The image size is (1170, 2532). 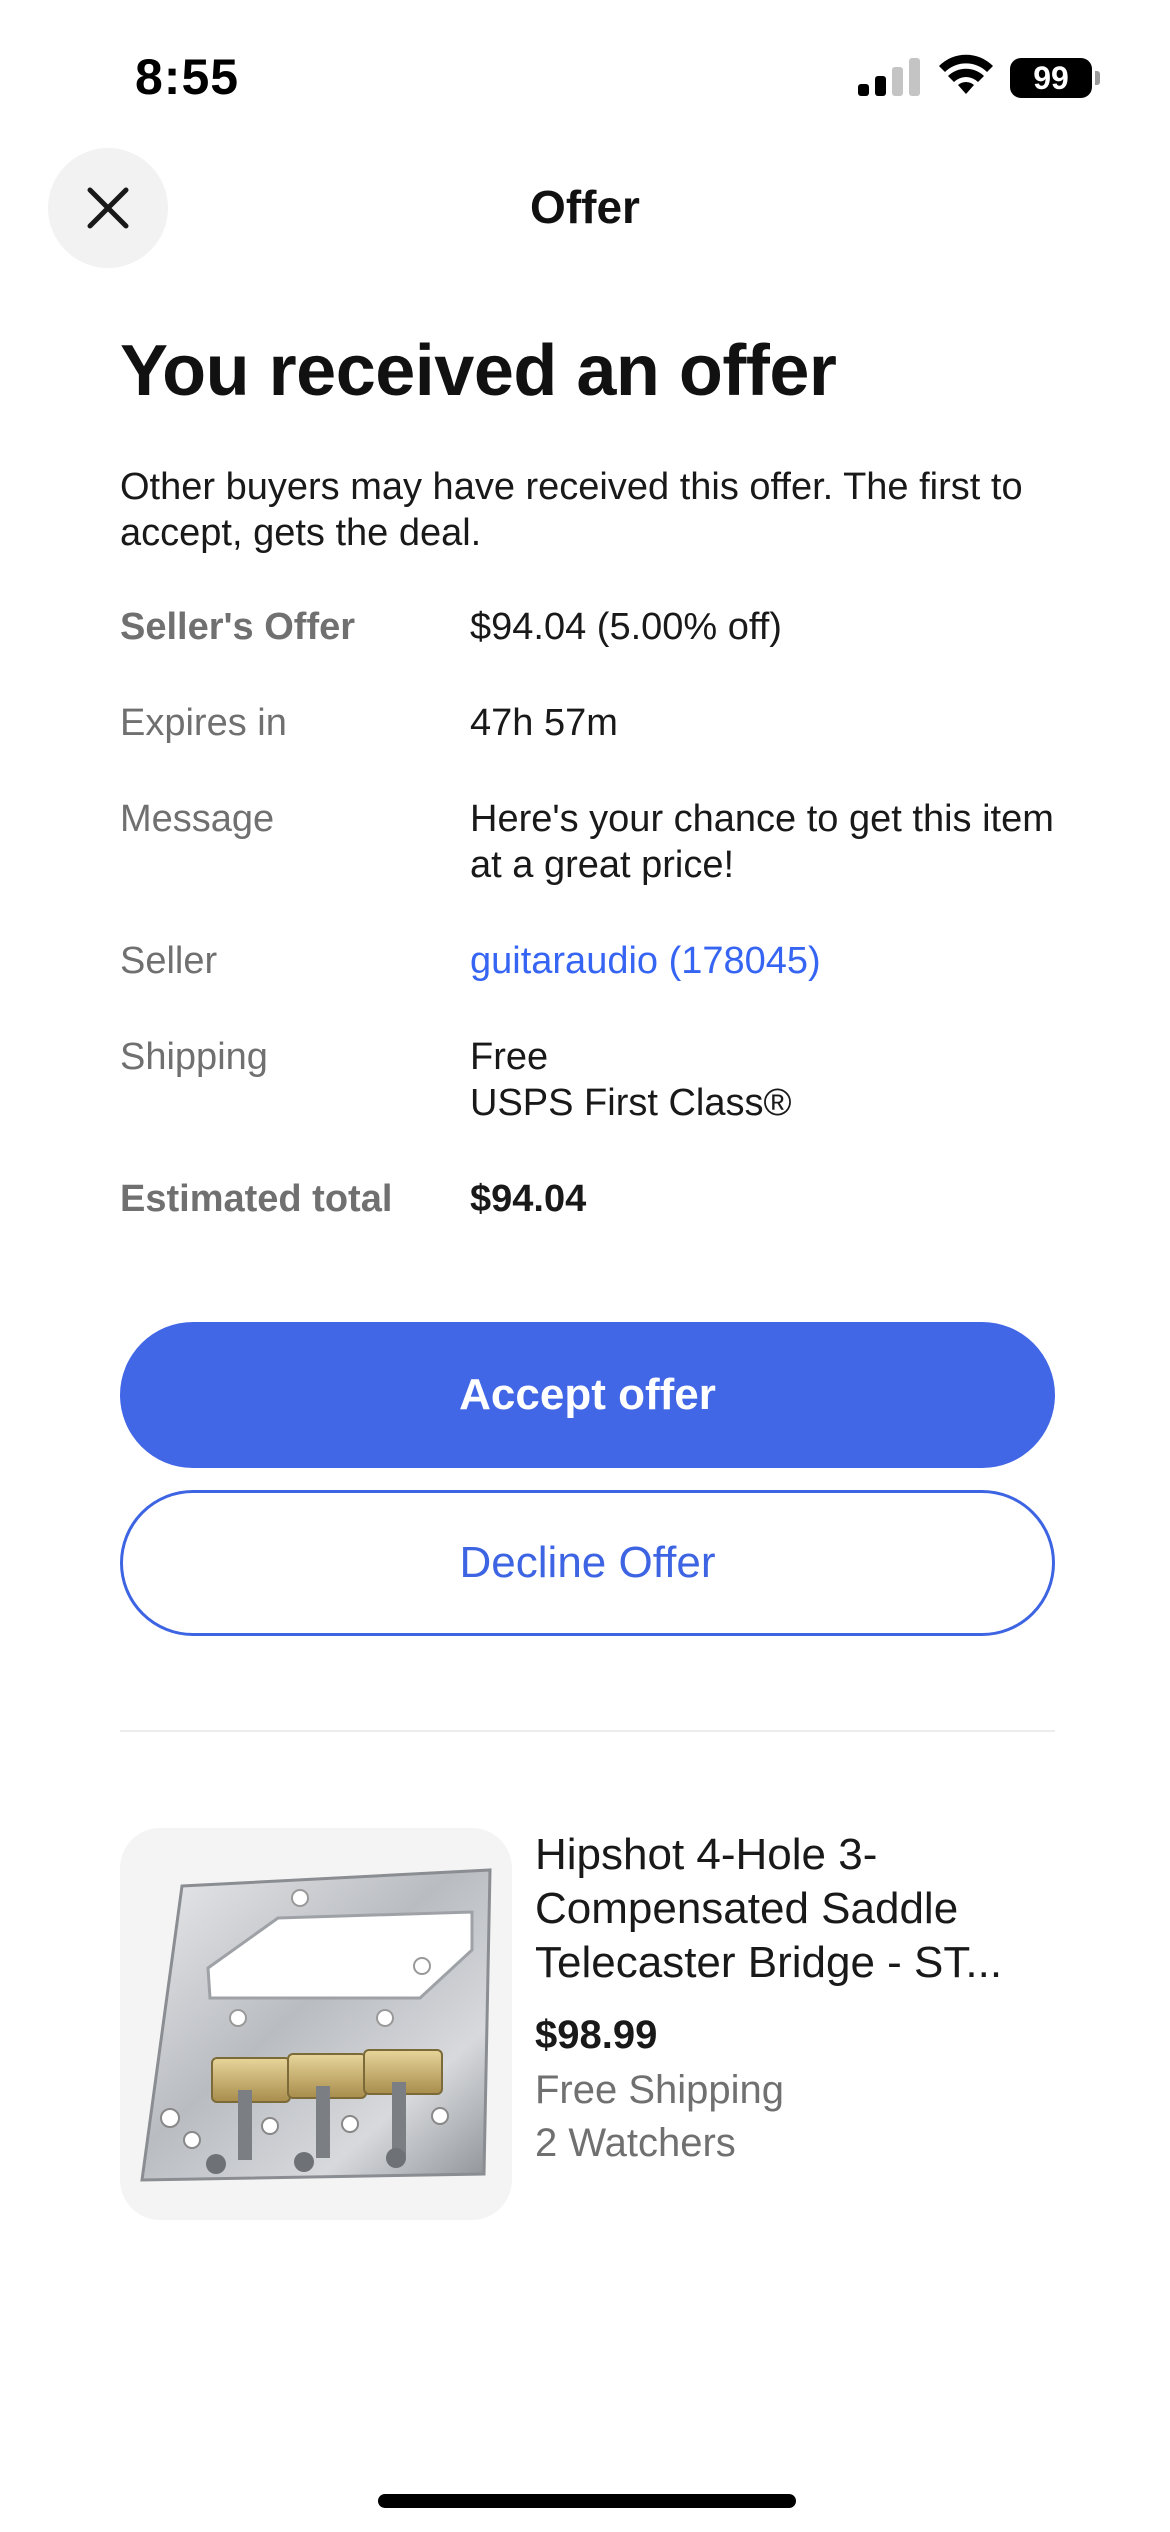 I want to click on battery-icon: 99, so click(x=1051, y=78).